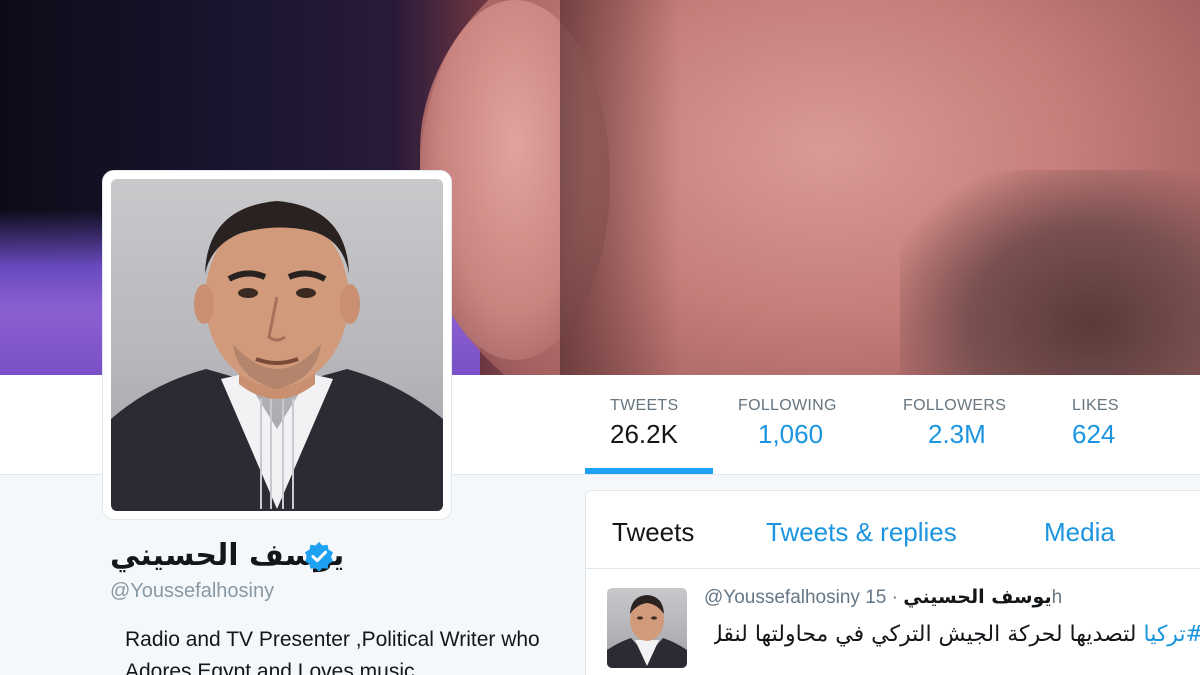 The width and height of the screenshot is (1200, 675). Describe the element at coordinates (653, 532) in the screenshot. I see `tab-tweets: Tweets` at that location.